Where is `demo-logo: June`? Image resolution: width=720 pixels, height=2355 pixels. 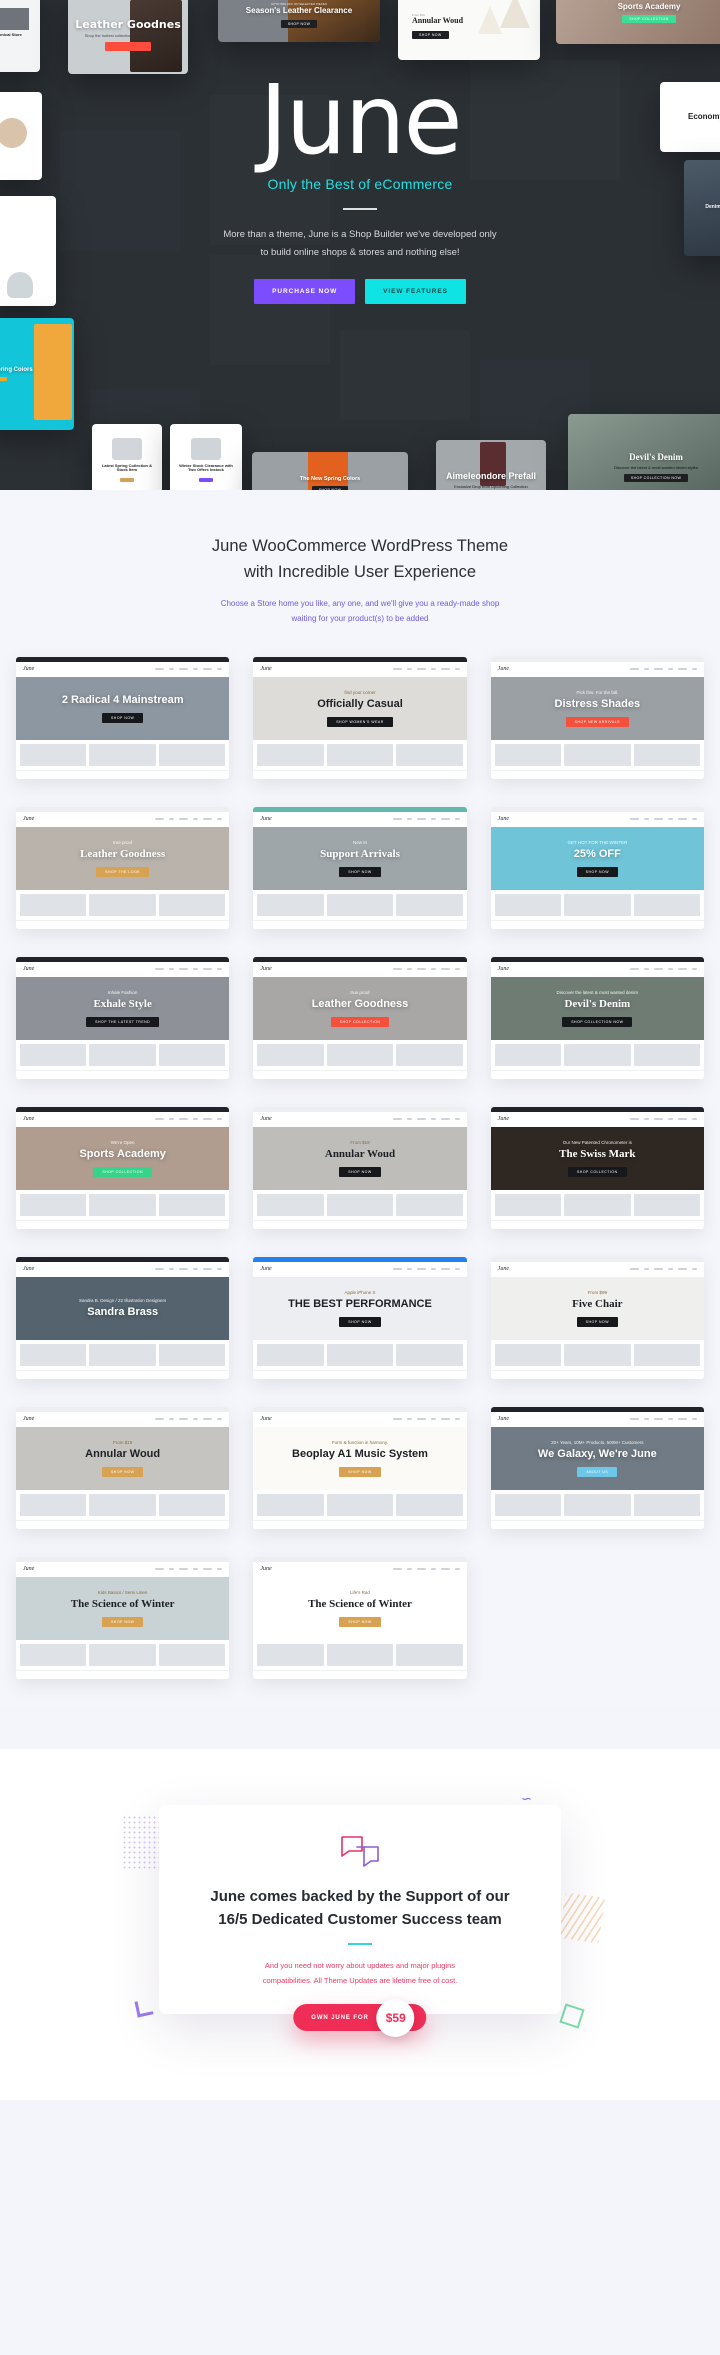 demo-logo: June is located at coordinates (266, 969).